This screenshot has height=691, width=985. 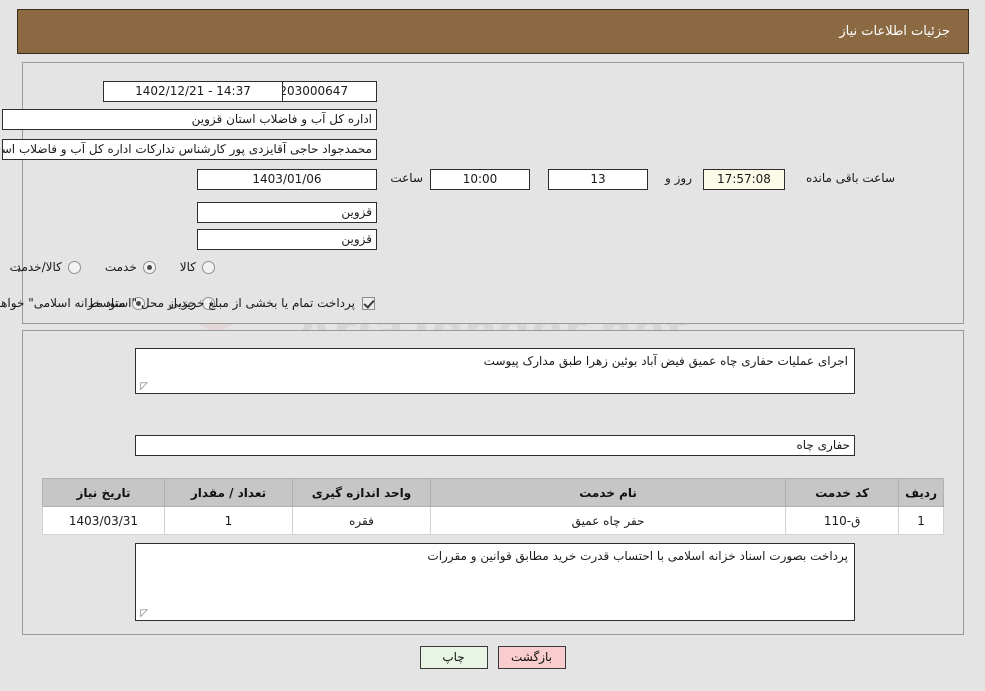 What do you see at coordinates (842, 520) in the screenshot?
I see `cell-code: ق-110` at bounding box center [842, 520].